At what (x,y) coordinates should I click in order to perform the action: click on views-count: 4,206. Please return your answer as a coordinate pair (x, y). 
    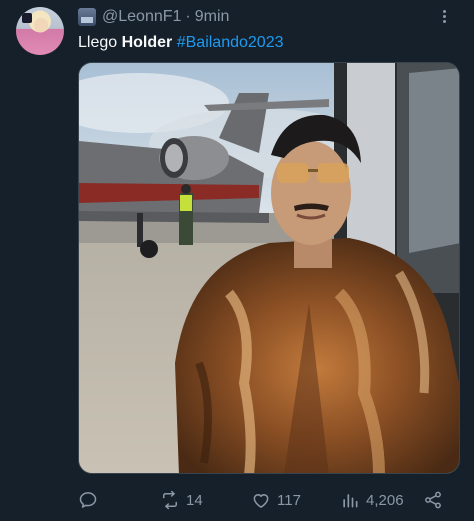
    Looking at the image, I should click on (385, 500).